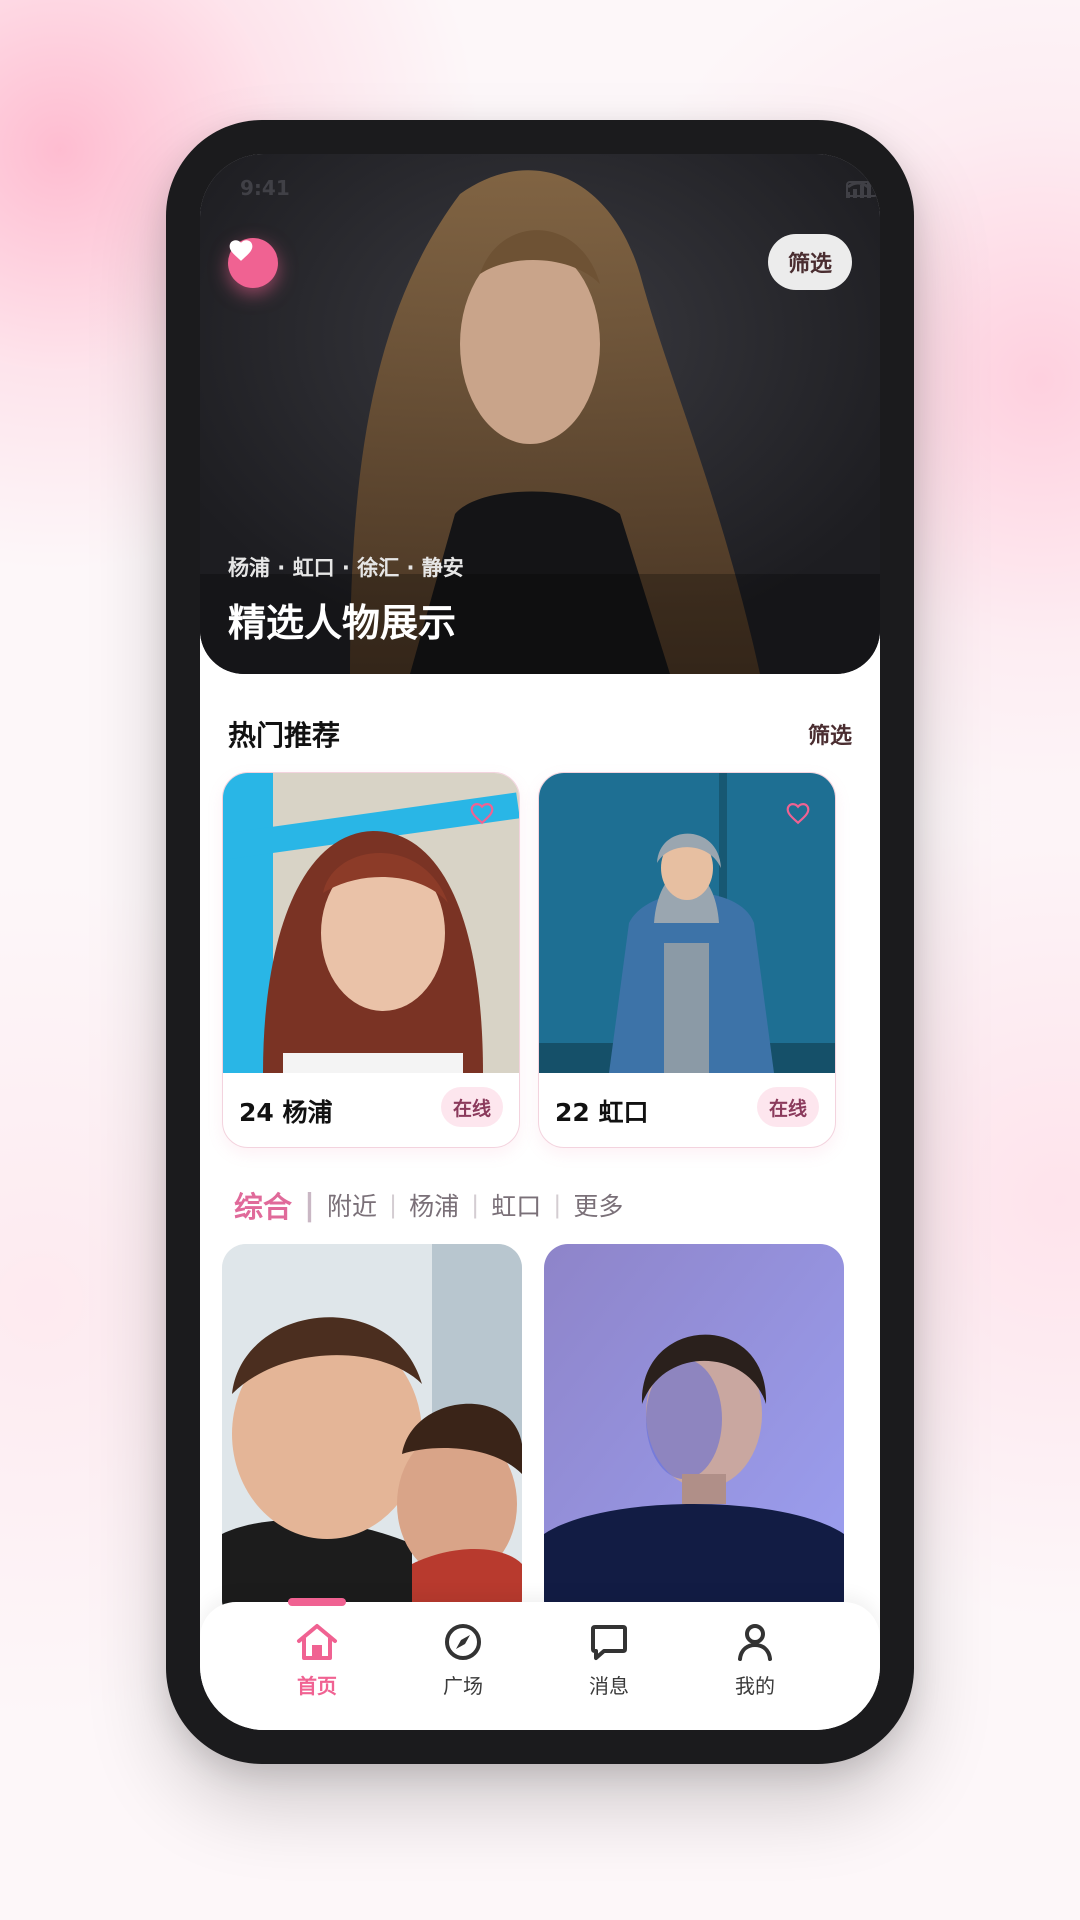  I want to click on section-filter-button: 筛选, so click(830, 734).